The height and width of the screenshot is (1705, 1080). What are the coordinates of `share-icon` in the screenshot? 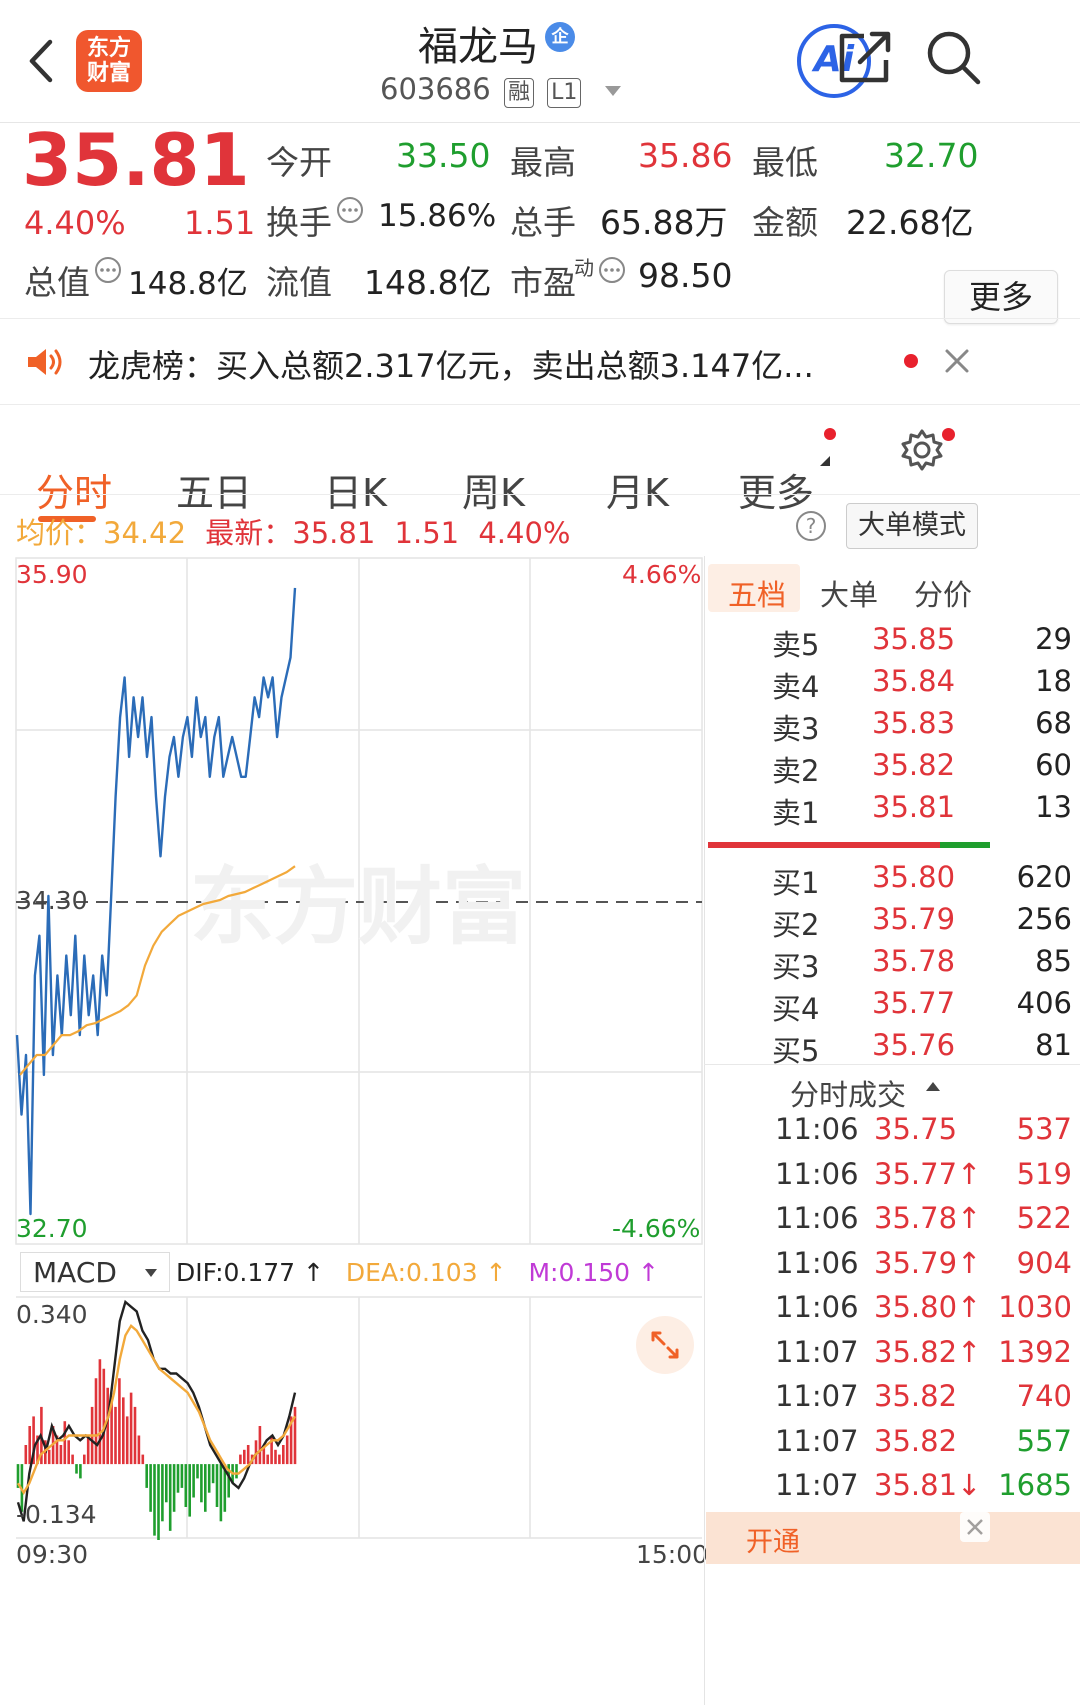 It's located at (866, 57).